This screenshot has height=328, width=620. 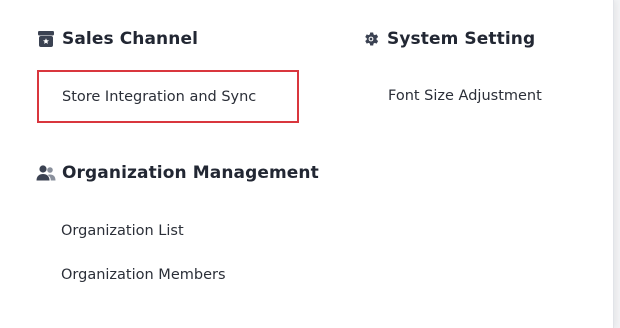 I want to click on system-setting-section: System Setting, so click(x=448, y=39).